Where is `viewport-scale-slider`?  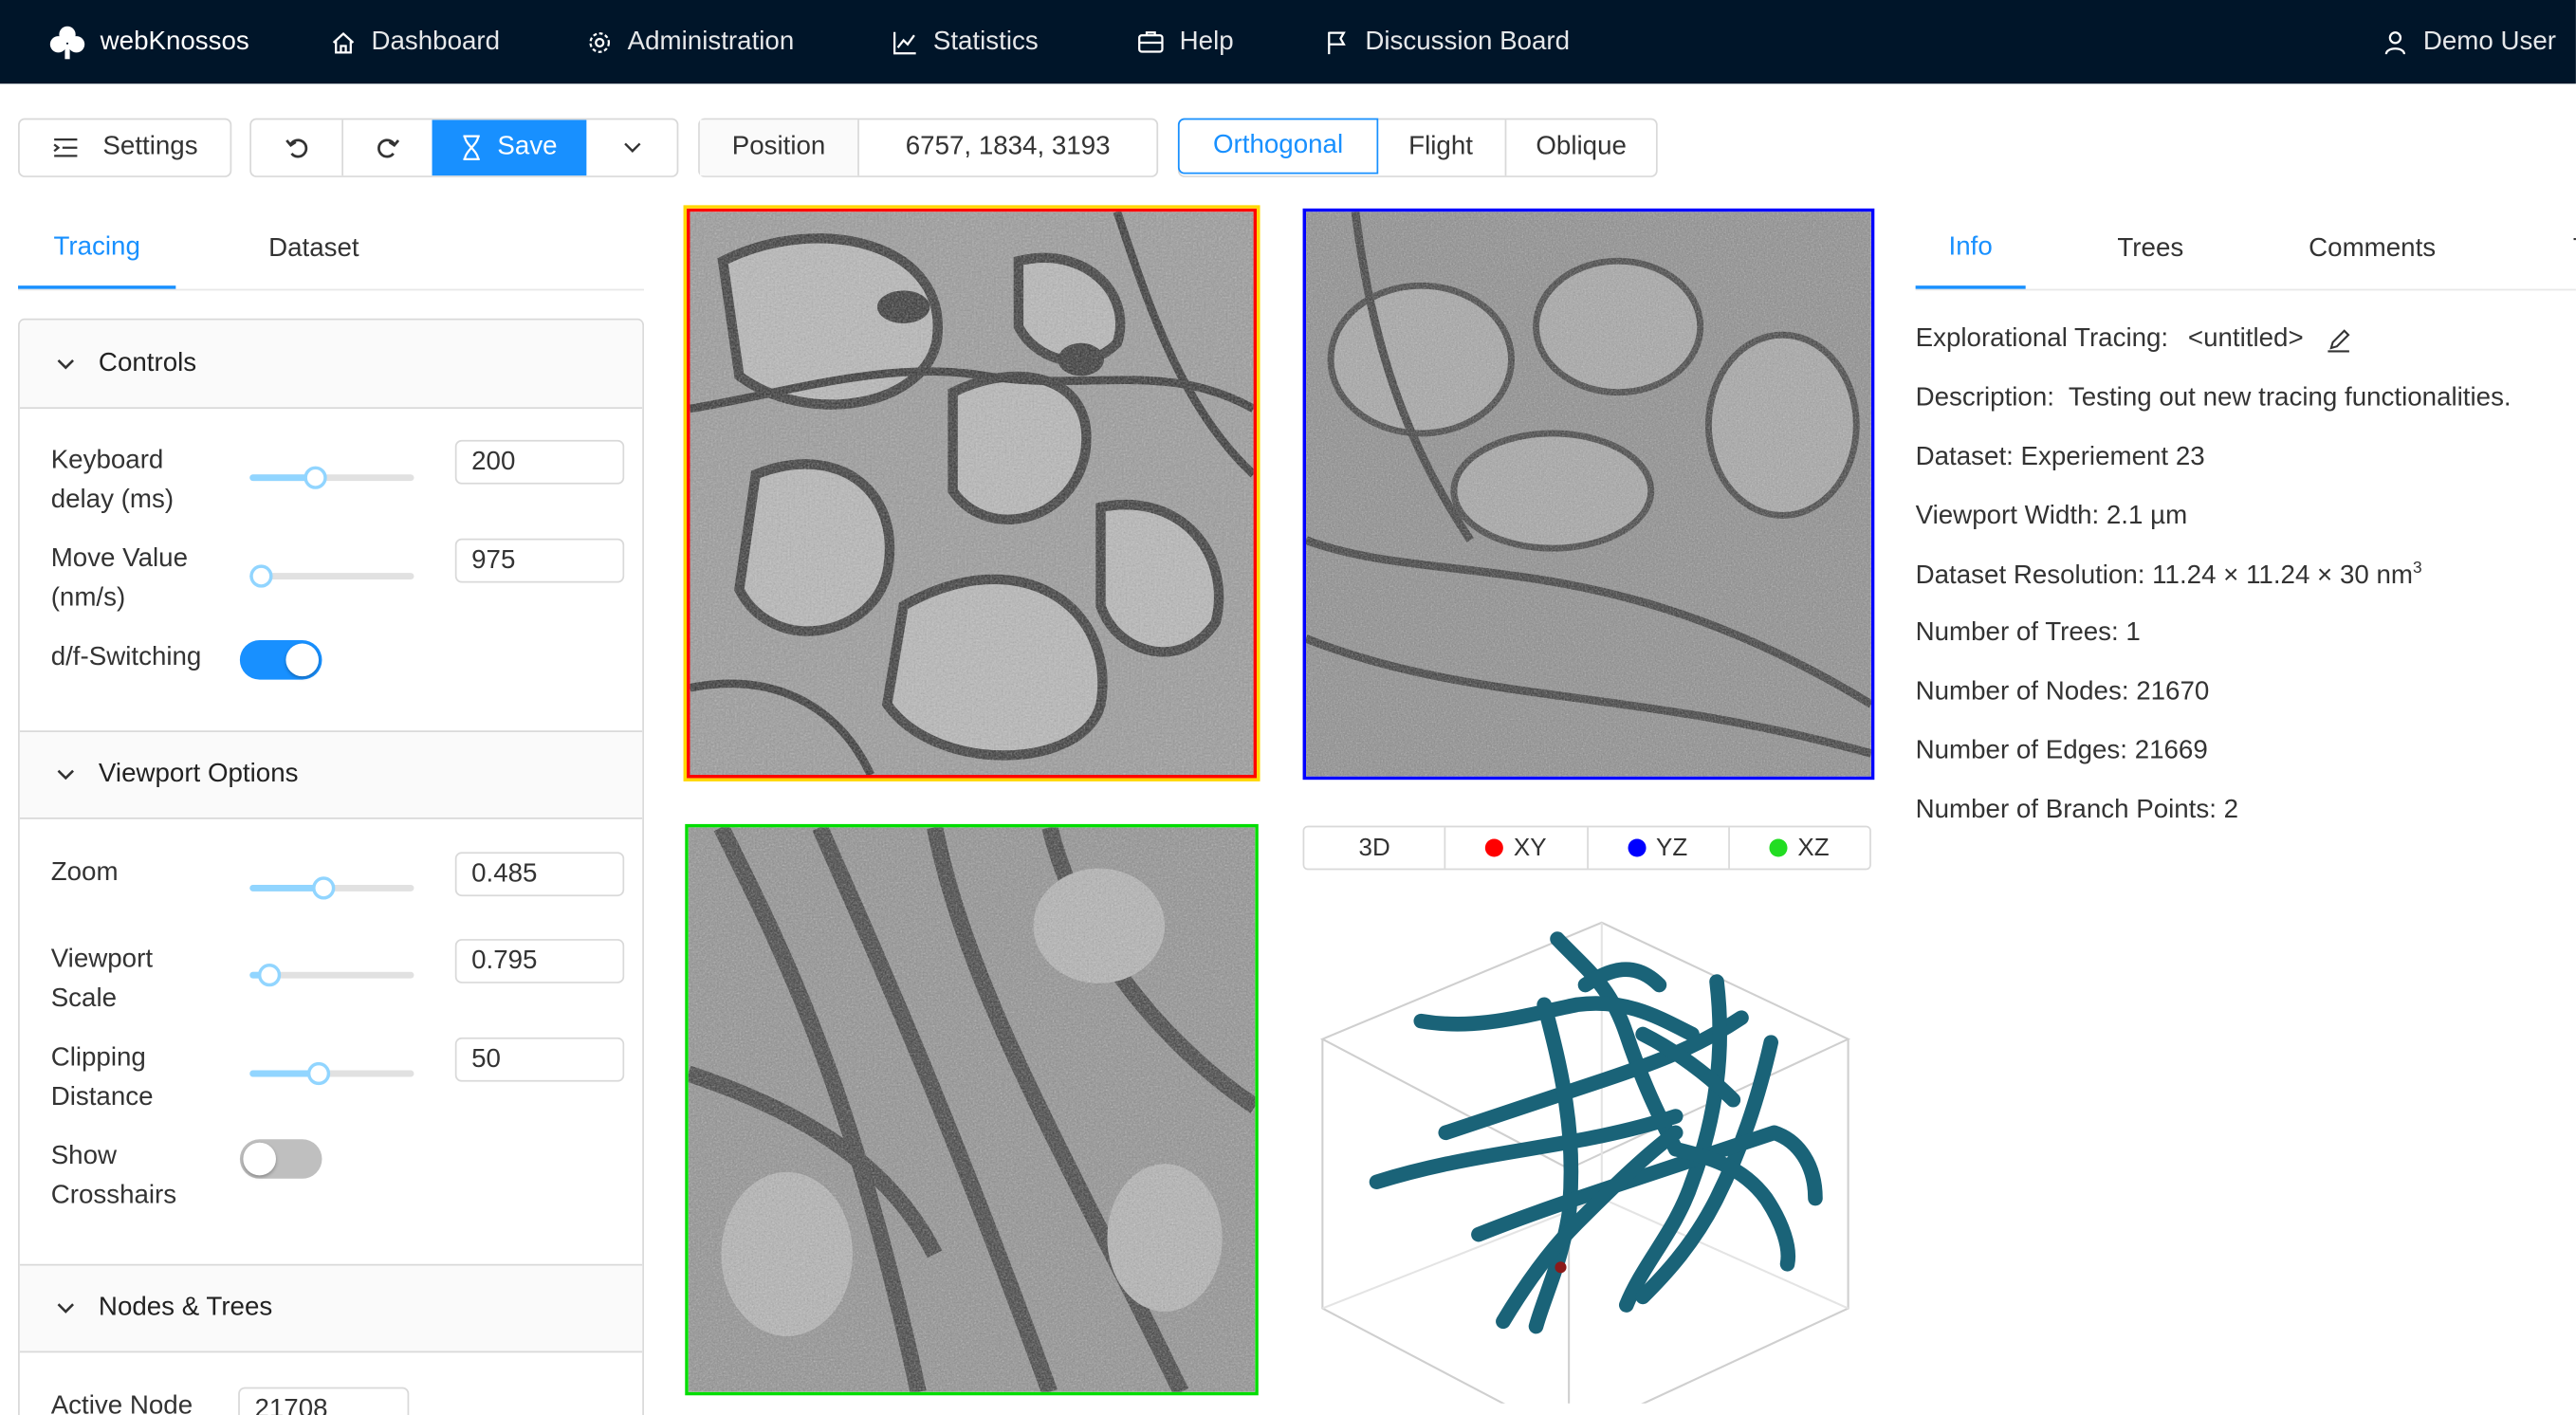 viewport-scale-slider is located at coordinates (331, 976).